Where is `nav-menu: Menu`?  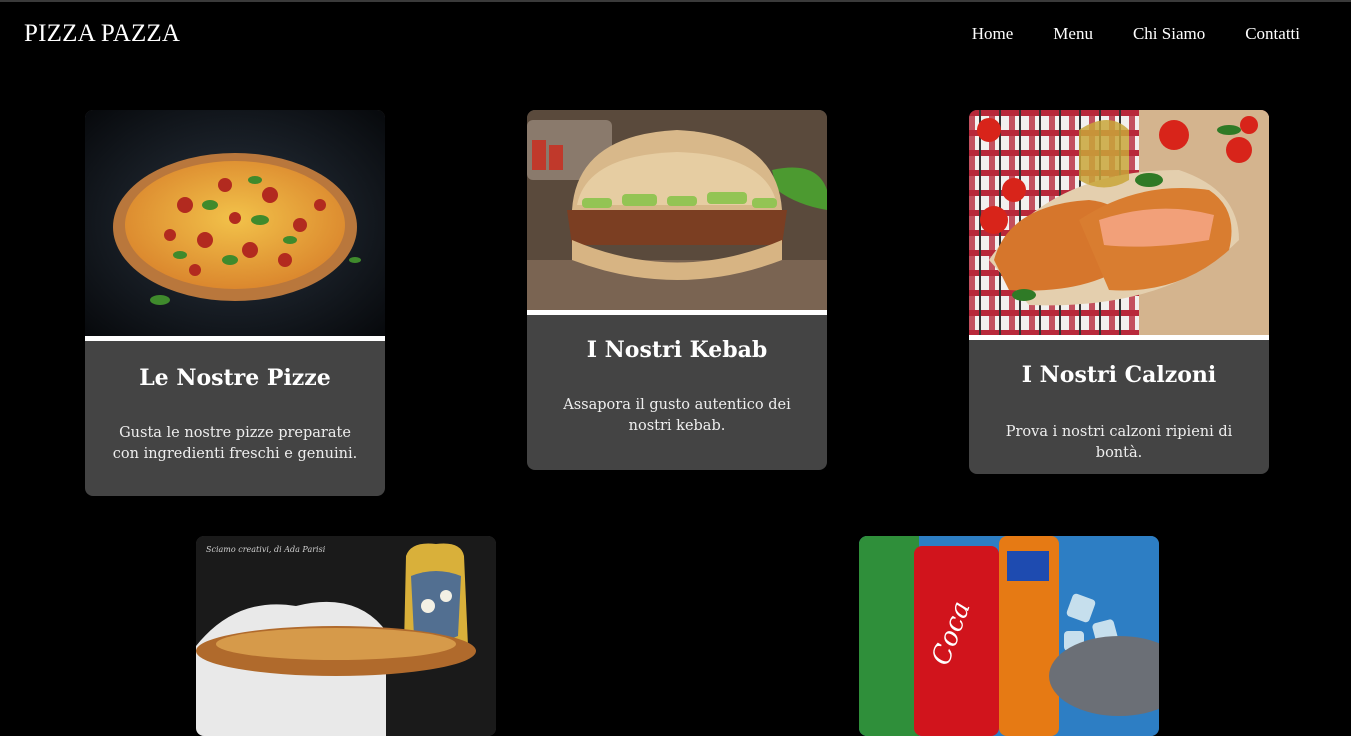
nav-menu: Menu is located at coordinates (1073, 34).